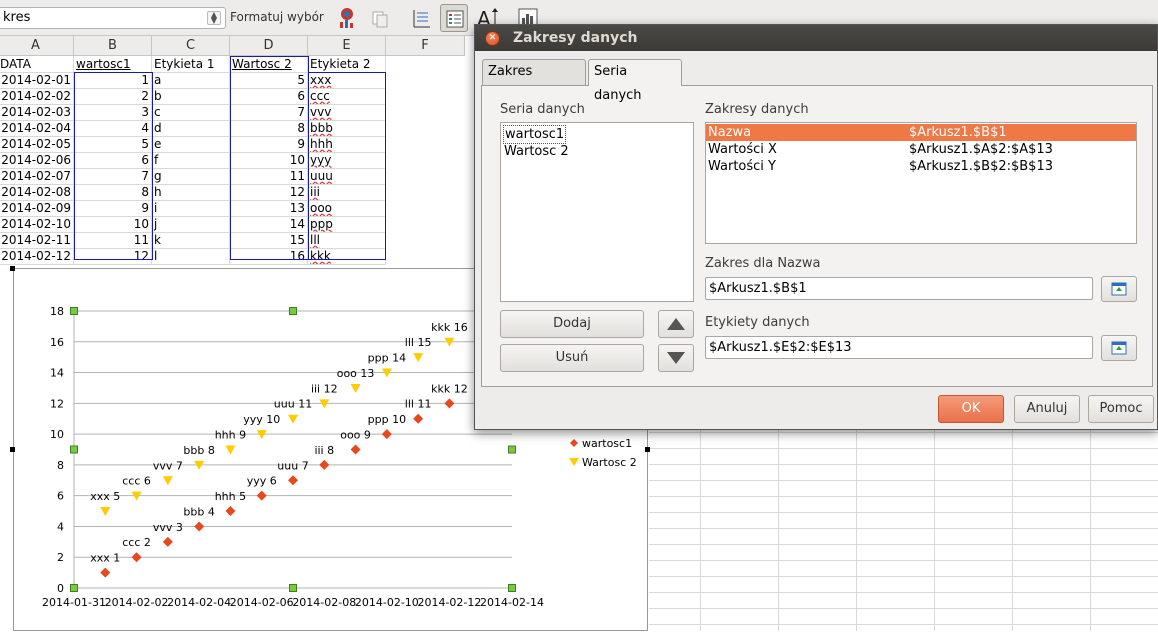 Image resolution: width=1158 pixels, height=635 pixels. I want to click on cell: 2014-02-12, so click(37, 256).